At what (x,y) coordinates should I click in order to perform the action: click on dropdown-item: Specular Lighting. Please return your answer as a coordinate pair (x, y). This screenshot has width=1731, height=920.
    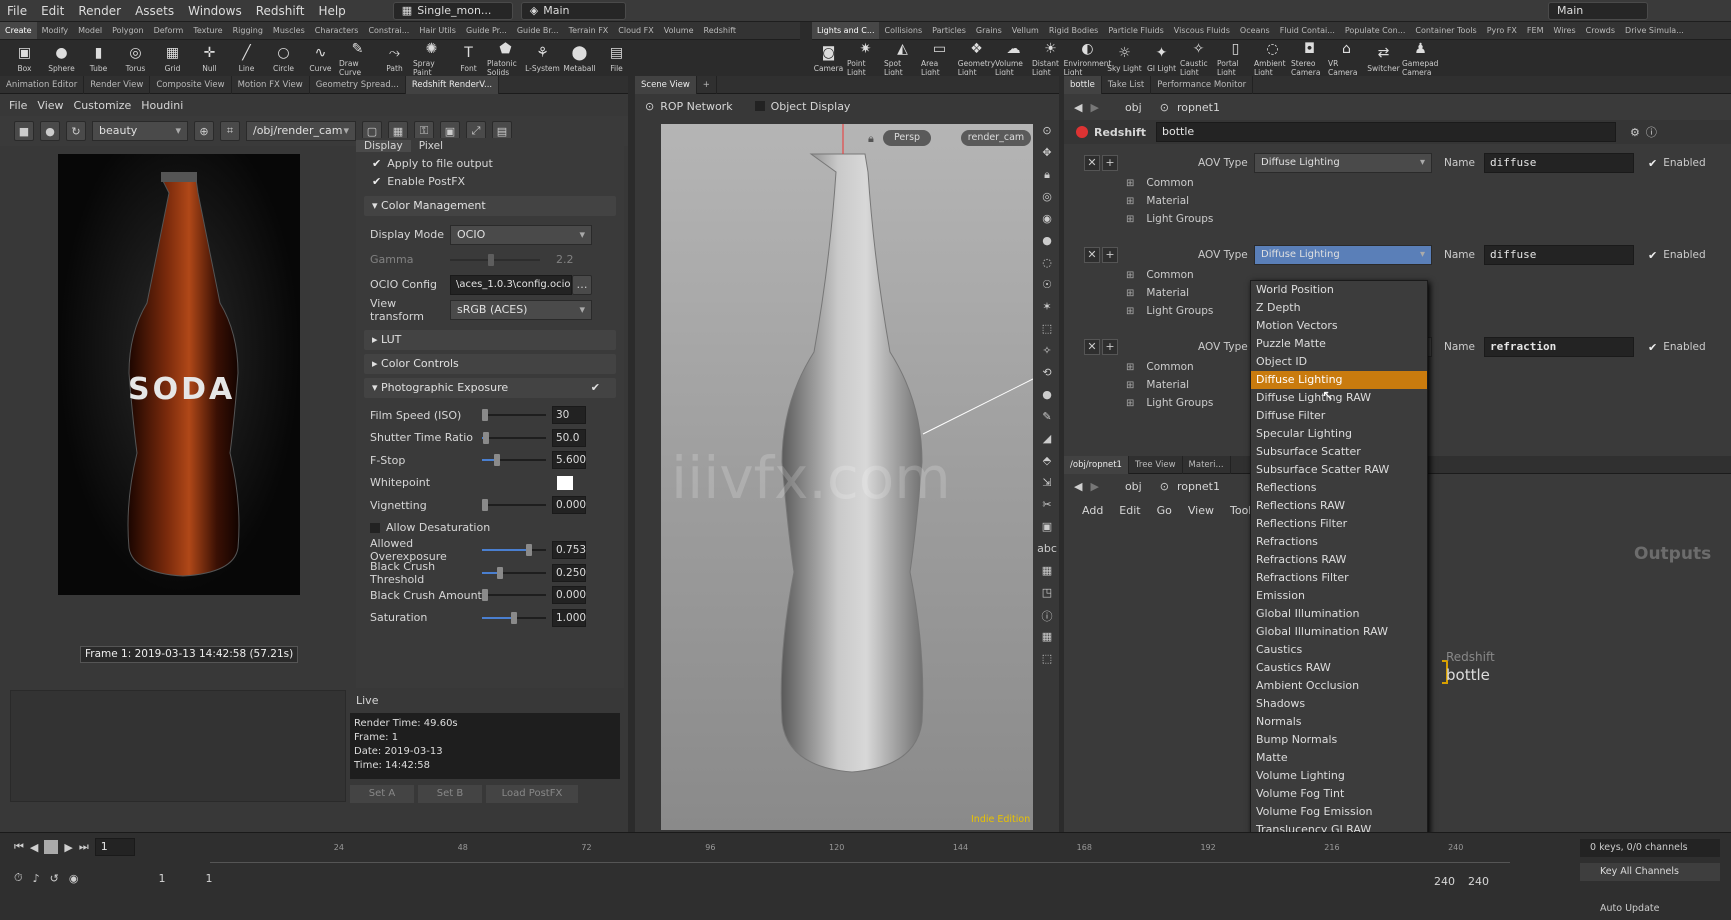
    Looking at the image, I should click on (1339, 434).